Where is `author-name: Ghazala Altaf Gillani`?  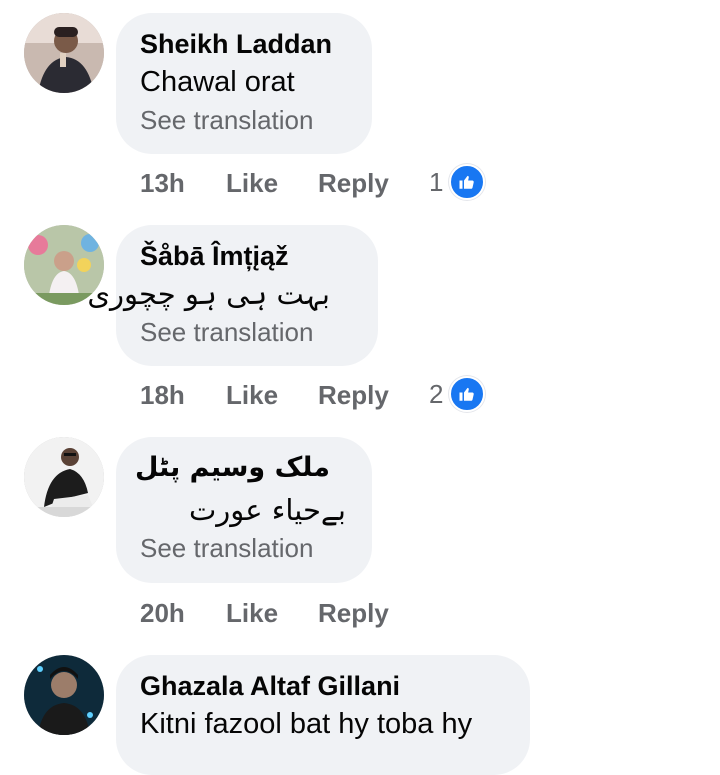 author-name: Ghazala Altaf Gillani is located at coordinates (323, 686).